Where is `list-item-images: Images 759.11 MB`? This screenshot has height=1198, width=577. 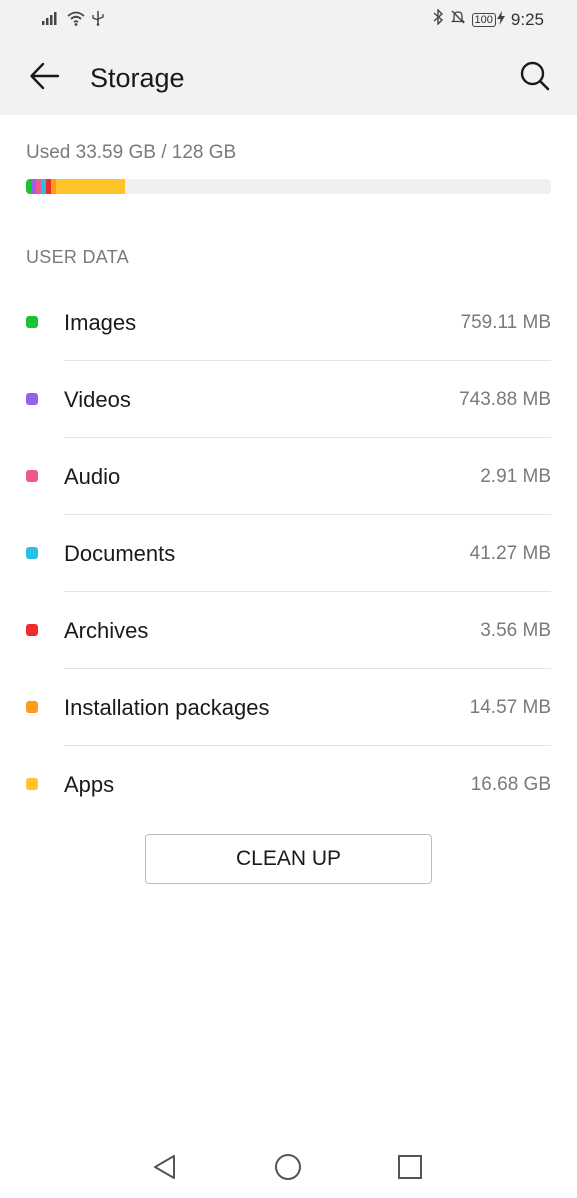
list-item-images: Images 759.11 MB is located at coordinates (288, 322).